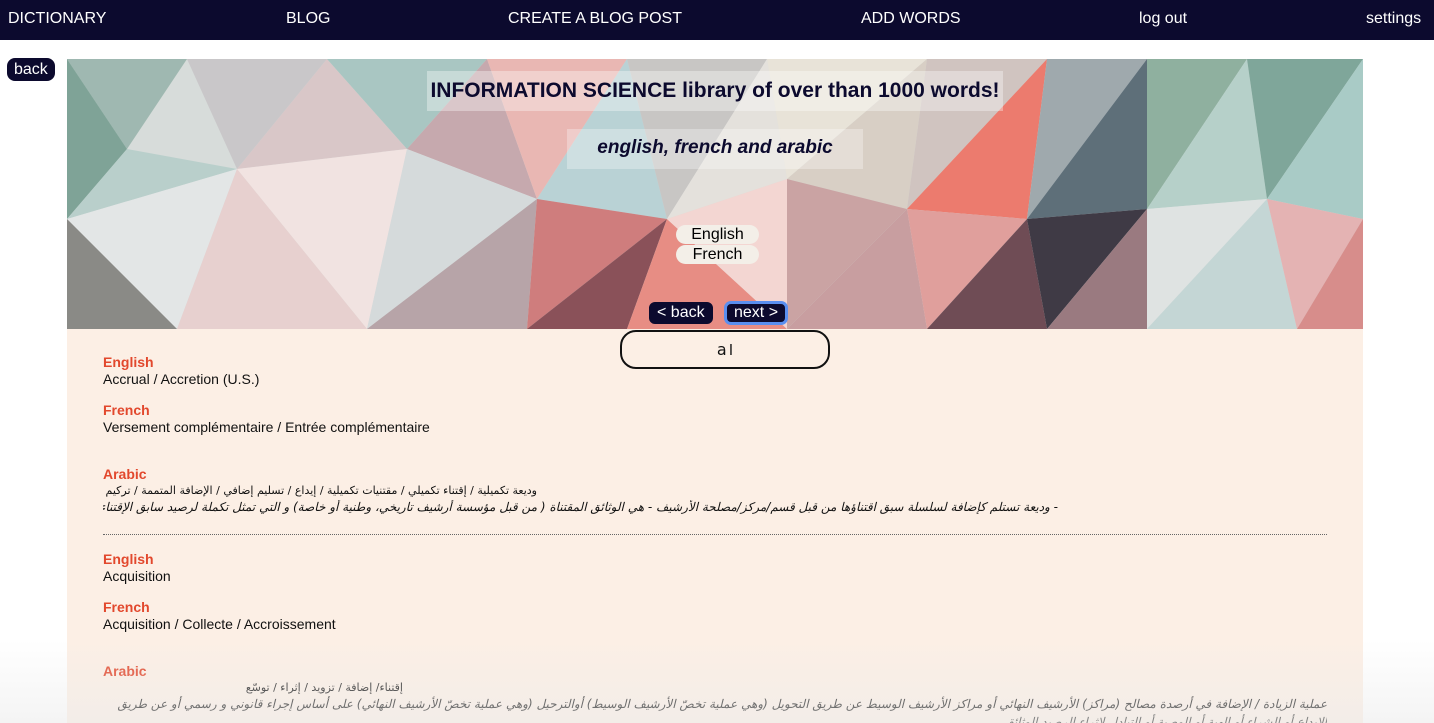 This screenshot has height=723, width=1434. What do you see at coordinates (731, 350) in the screenshot?
I see `text-cursor-icon: I` at bounding box center [731, 350].